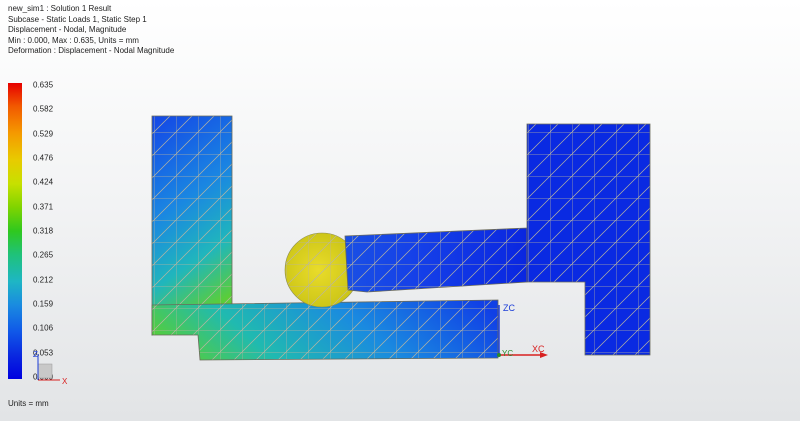  I want to click on xc-label: XC, so click(538, 349).